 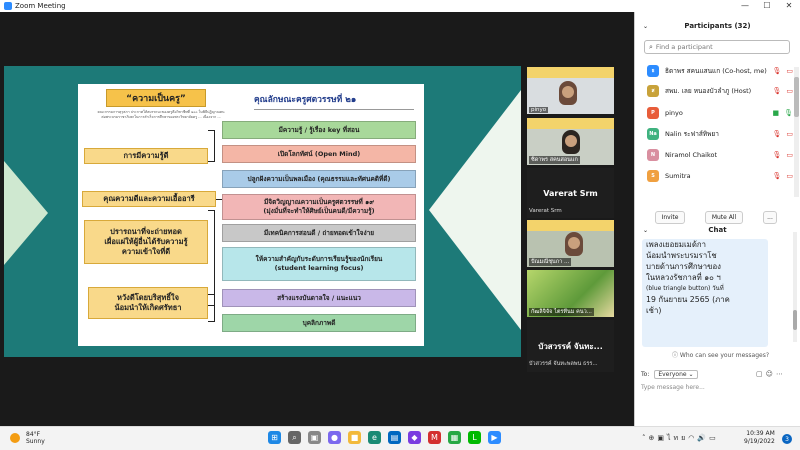 I want to click on temperature: 84°F, so click(x=33, y=434).